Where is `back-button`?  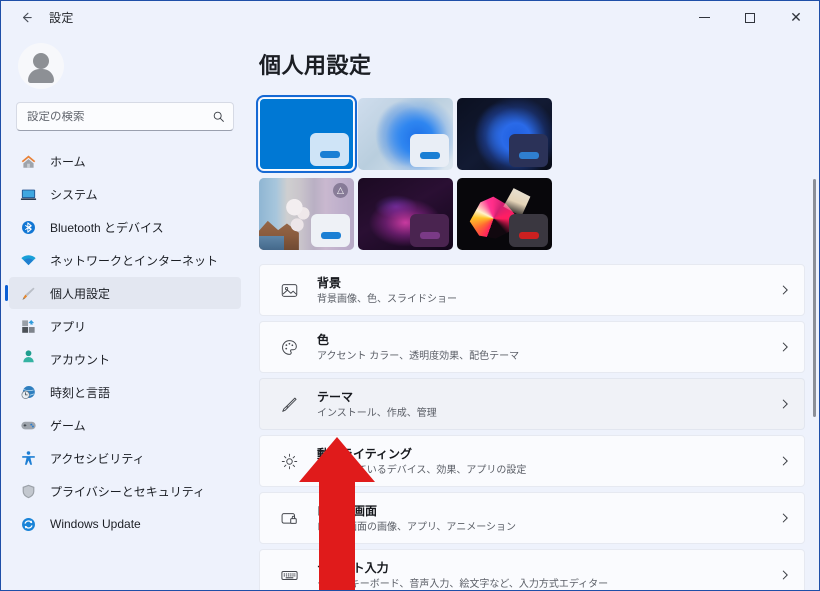 back-button is located at coordinates (26, 18).